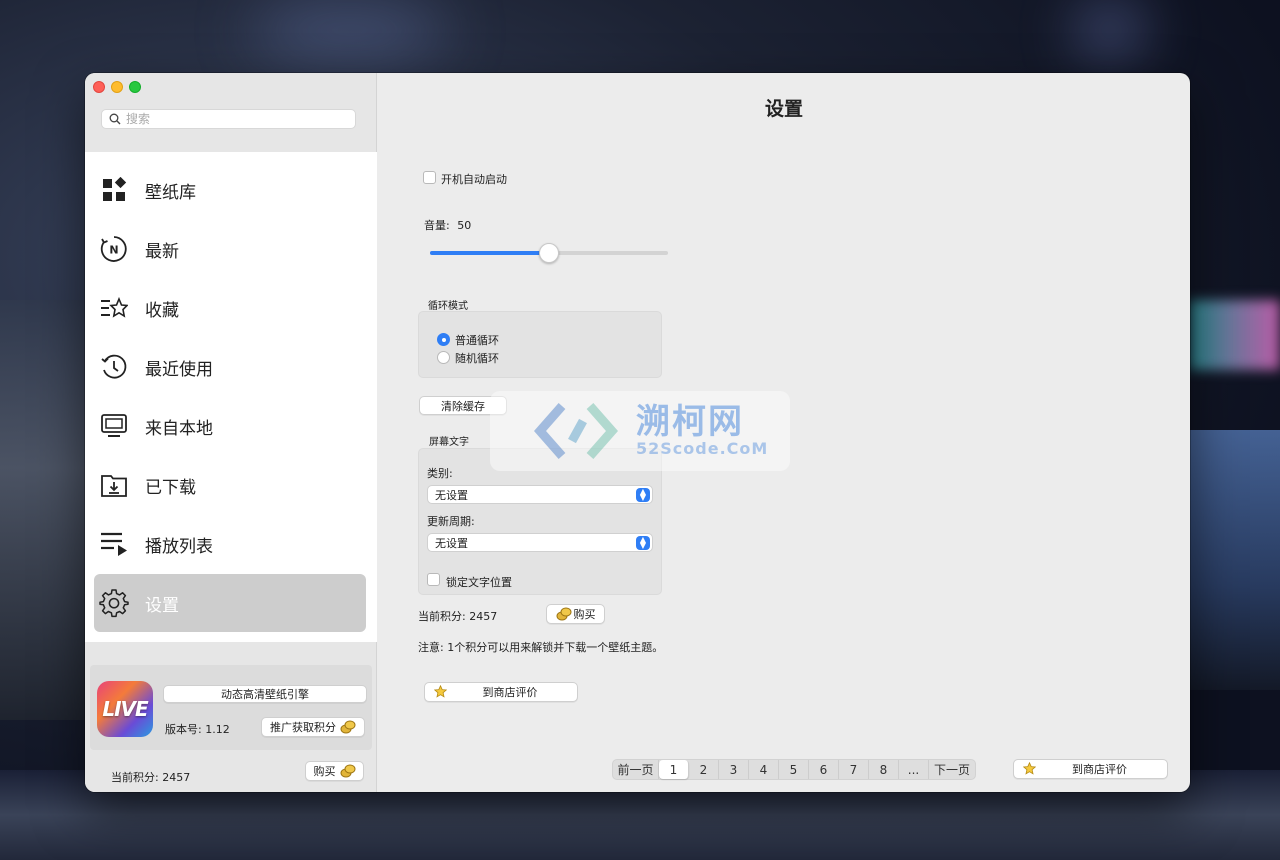  Describe the element at coordinates (477, 340) in the screenshot. I see `loop-normal-label: 普通循环` at that location.